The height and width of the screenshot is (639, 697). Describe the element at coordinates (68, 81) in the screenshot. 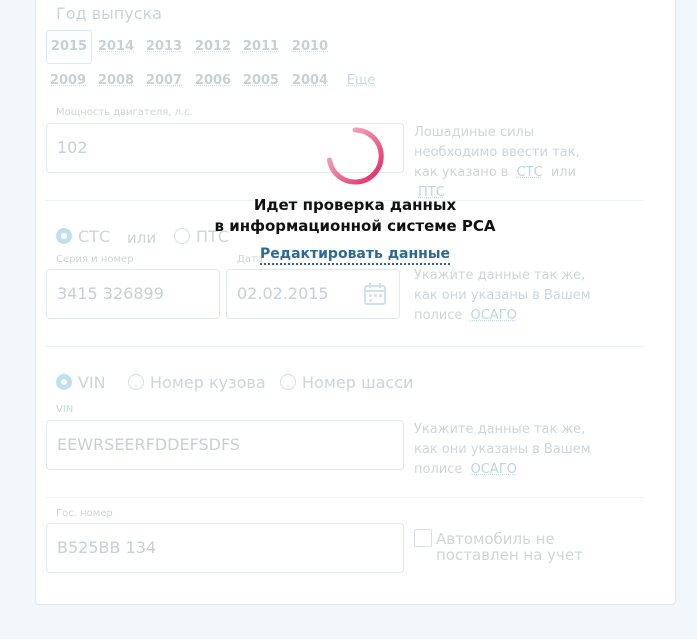

I see `year-option-2009: 2009` at that location.